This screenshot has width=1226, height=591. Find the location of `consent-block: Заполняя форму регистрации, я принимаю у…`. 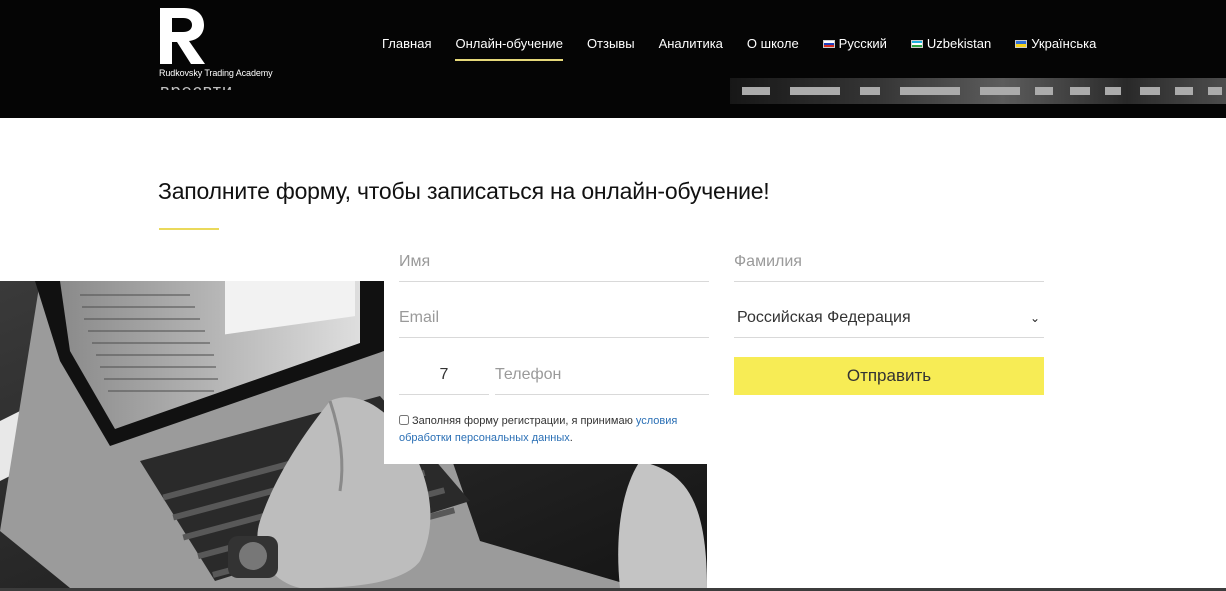

consent-block: Заполняя форму регистрации, я принимаю у… is located at coordinates (549, 430).